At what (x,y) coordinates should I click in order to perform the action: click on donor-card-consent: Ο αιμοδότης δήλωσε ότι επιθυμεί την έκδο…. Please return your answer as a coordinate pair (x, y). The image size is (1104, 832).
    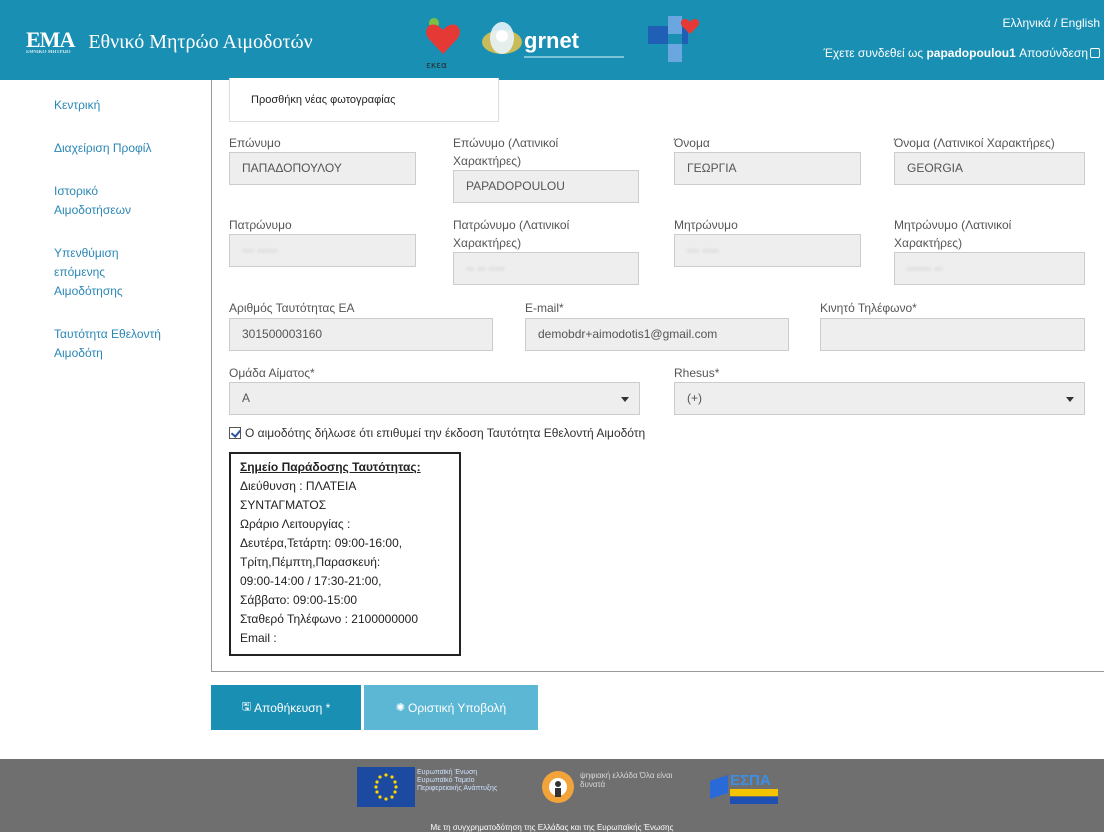
    Looking at the image, I should click on (437, 433).